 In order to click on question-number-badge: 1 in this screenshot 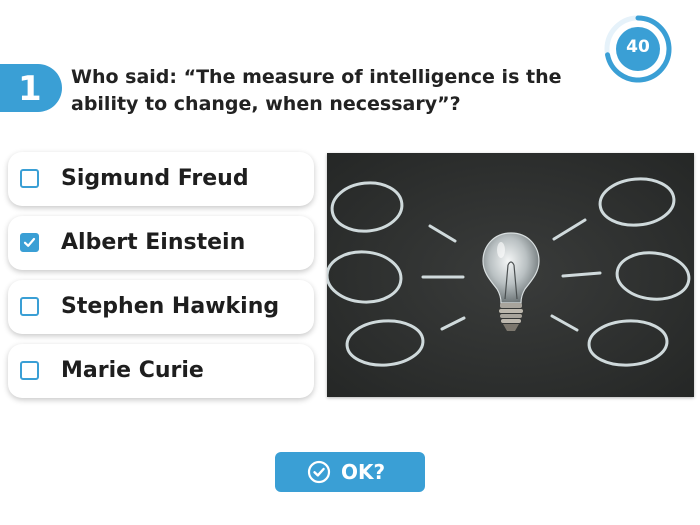, I will do `click(31, 88)`.